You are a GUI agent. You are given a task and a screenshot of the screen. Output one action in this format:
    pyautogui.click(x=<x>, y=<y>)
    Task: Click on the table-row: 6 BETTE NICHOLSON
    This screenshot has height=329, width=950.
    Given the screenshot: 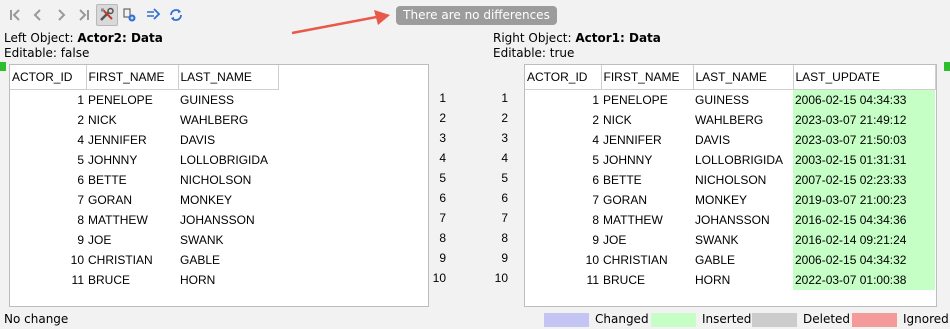 What is the action you would take?
    pyautogui.click(x=144, y=180)
    